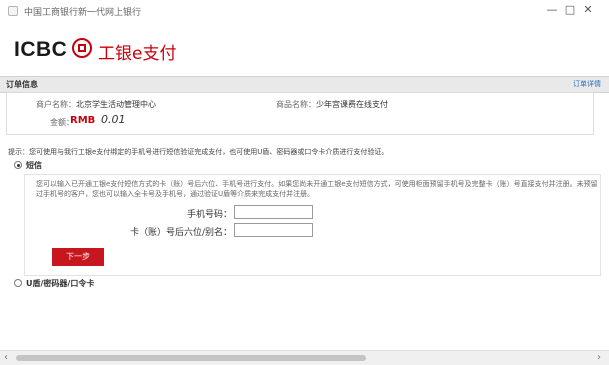  Describe the element at coordinates (352, 104) in the screenshot. I see `product-value: 少年宫课费在线支付` at that location.